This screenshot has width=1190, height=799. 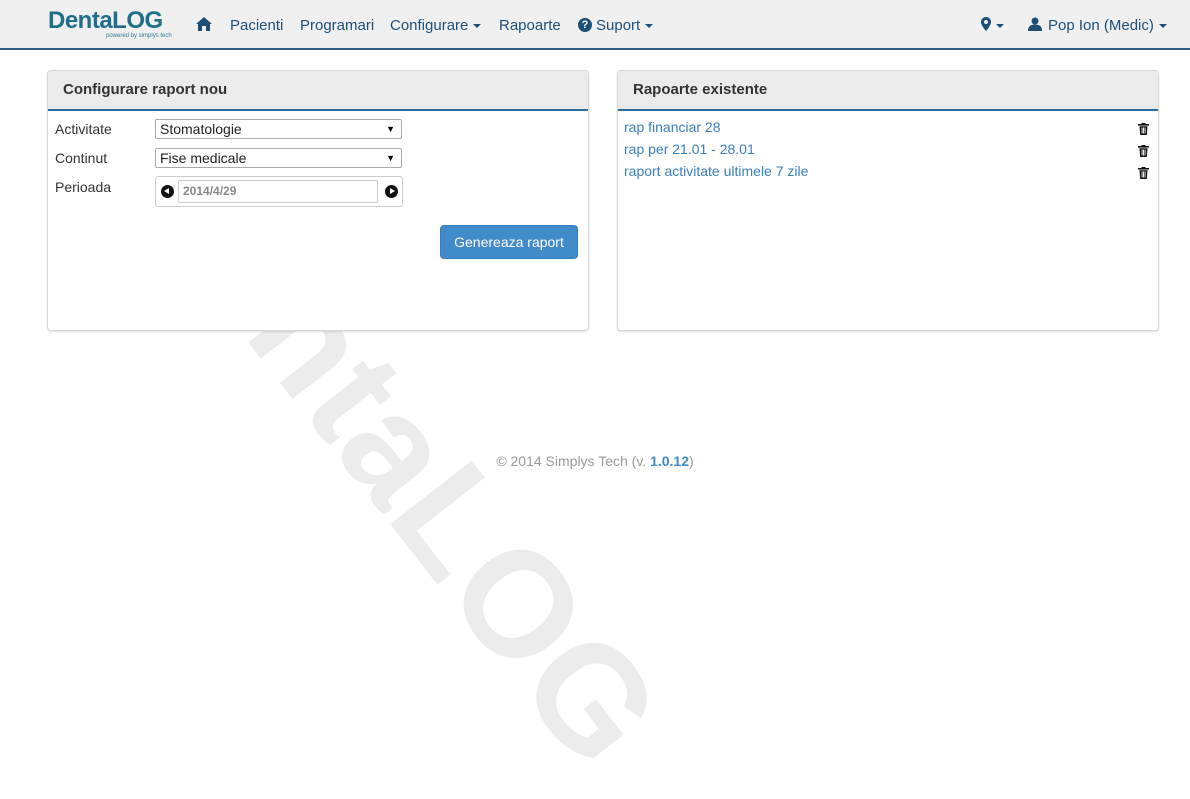 I want to click on period-input: 2014/4/29, so click(x=278, y=191).